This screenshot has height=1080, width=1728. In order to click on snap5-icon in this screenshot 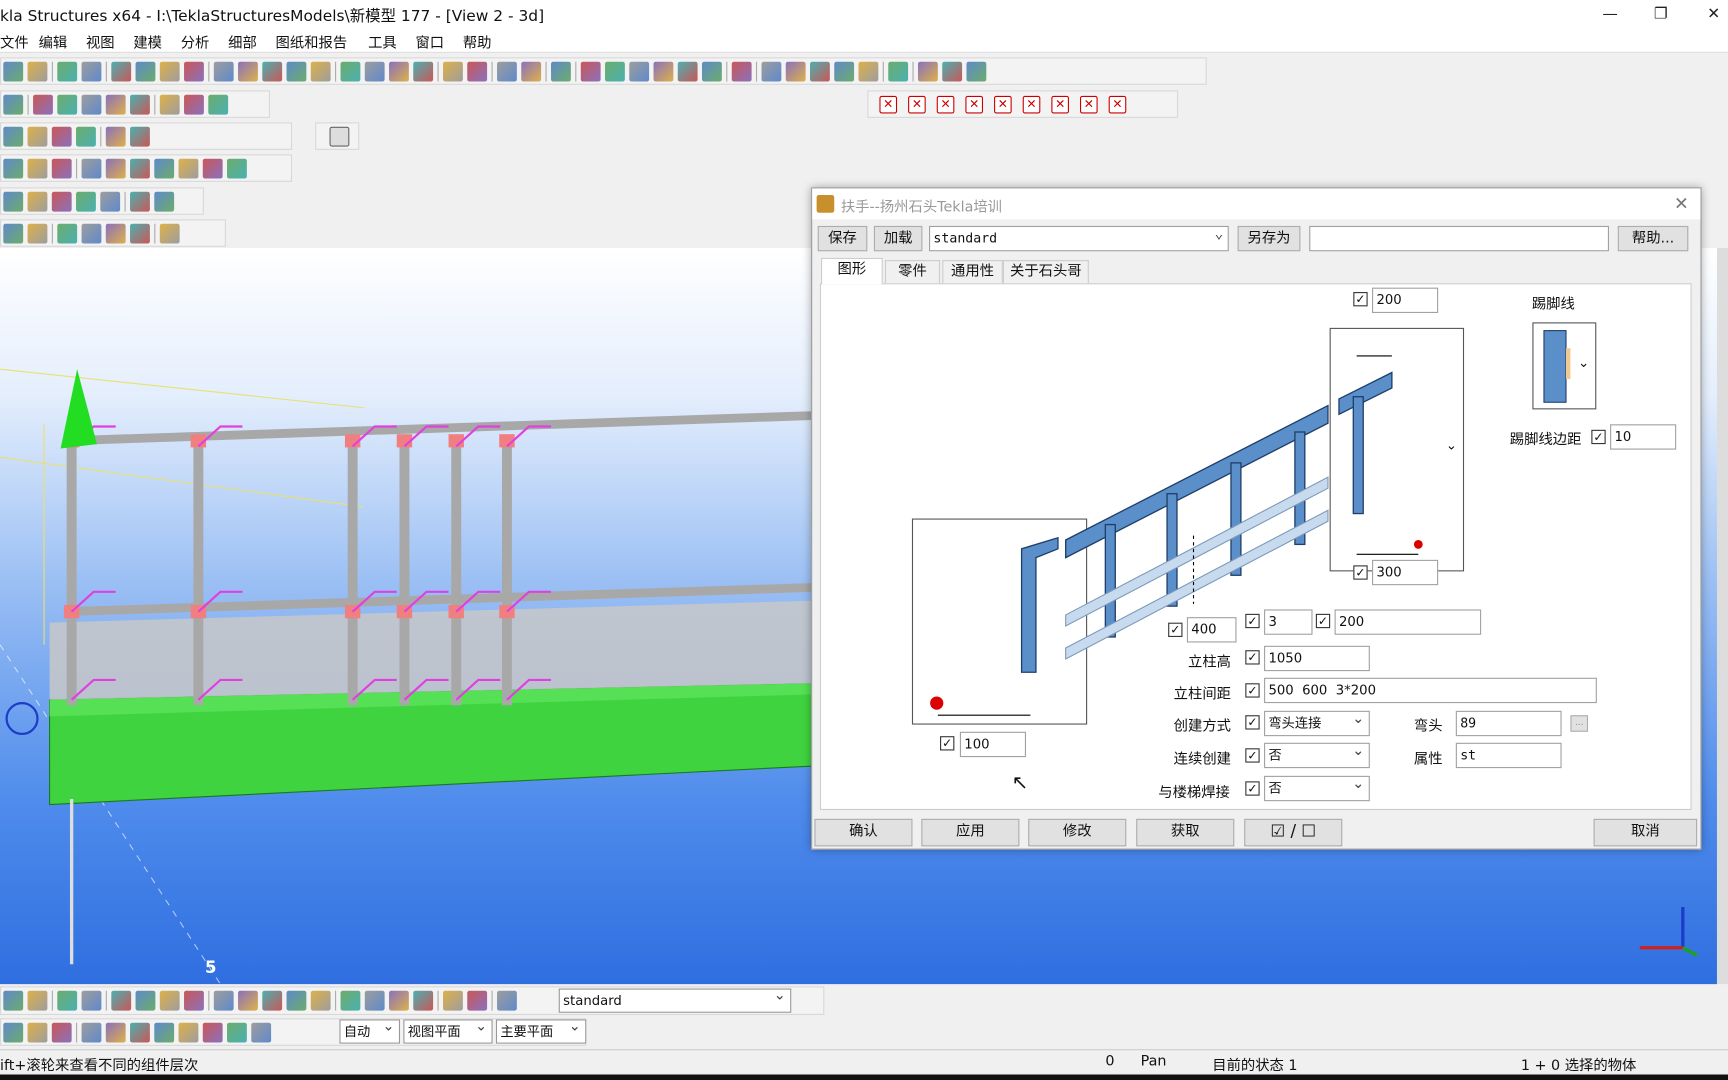, I will do `click(110, 201)`.